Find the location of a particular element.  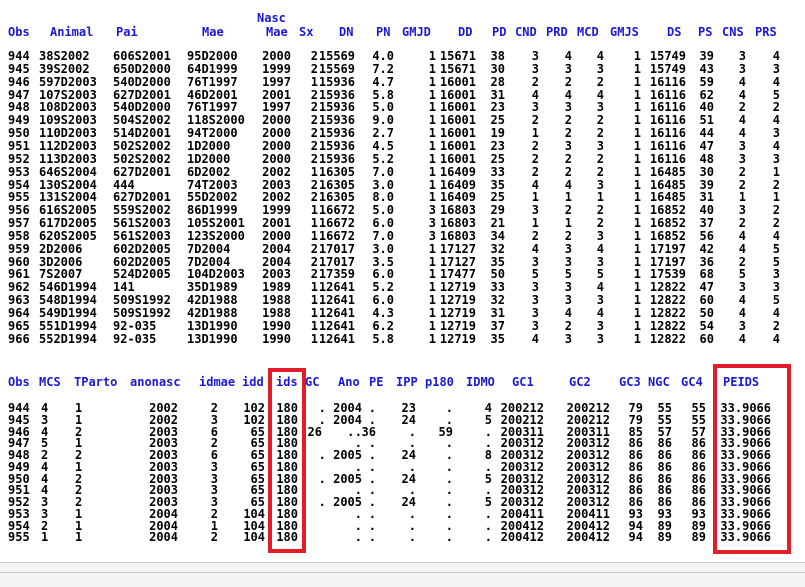

column-header-pe: PE is located at coordinates (376, 382).